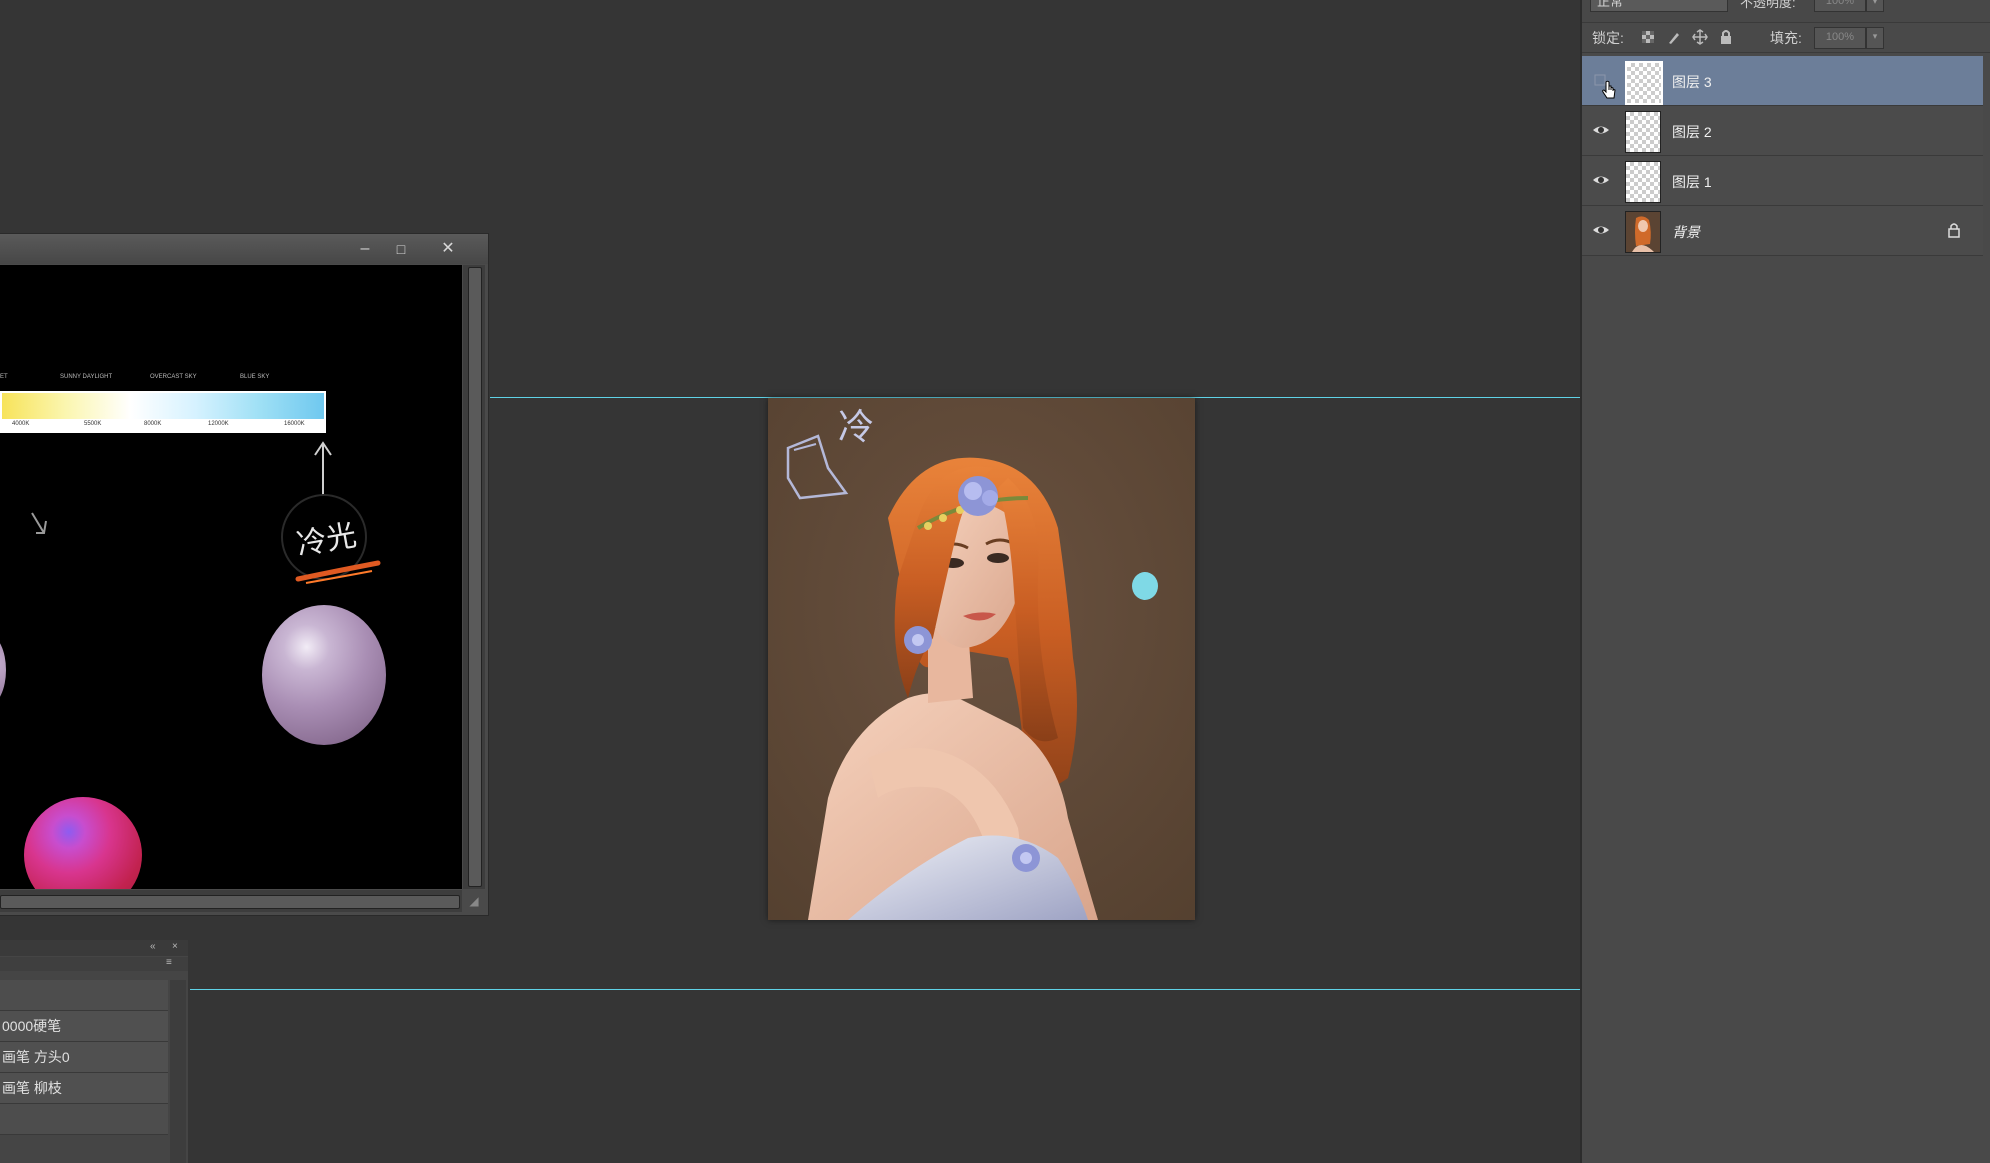 Image resolution: width=1990 pixels, height=1163 pixels. Describe the element at coordinates (1840, 6) in the screenshot. I see `opacity-field: 100%` at that location.